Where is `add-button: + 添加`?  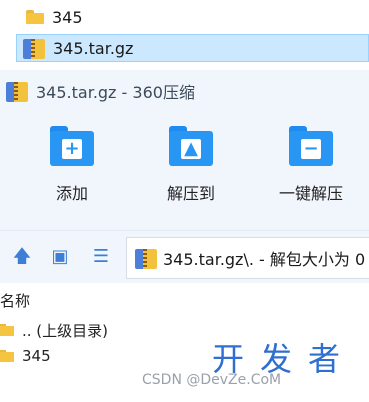
add-button: + 添加 is located at coordinates (72, 165).